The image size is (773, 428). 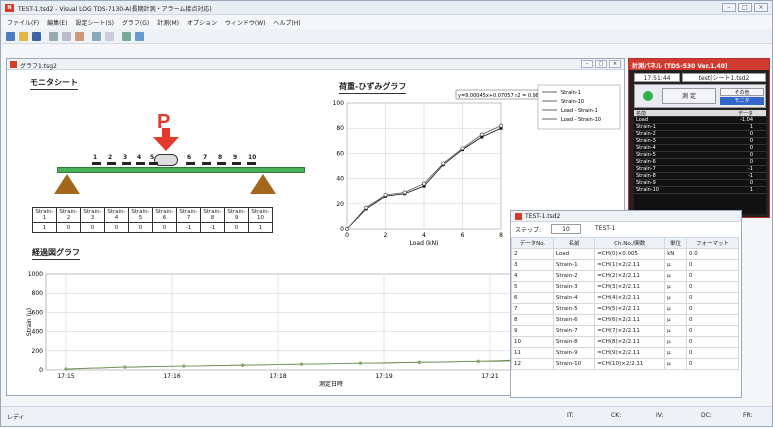 I want to click on settings-cell: 12, so click(x=532, y=364).